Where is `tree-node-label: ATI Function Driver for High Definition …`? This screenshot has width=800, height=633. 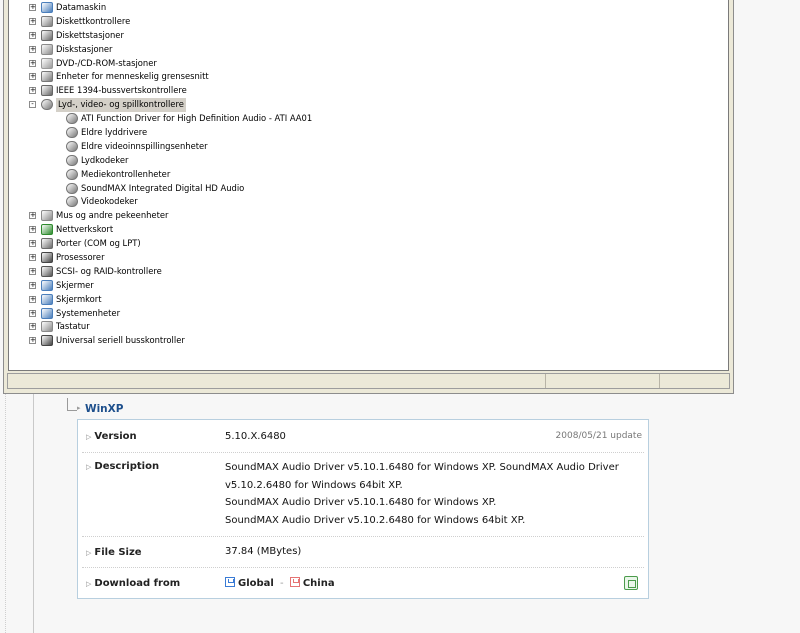
tree-node-label: ATI Function Driver for High Definition … is located at coordinates (197, 118).